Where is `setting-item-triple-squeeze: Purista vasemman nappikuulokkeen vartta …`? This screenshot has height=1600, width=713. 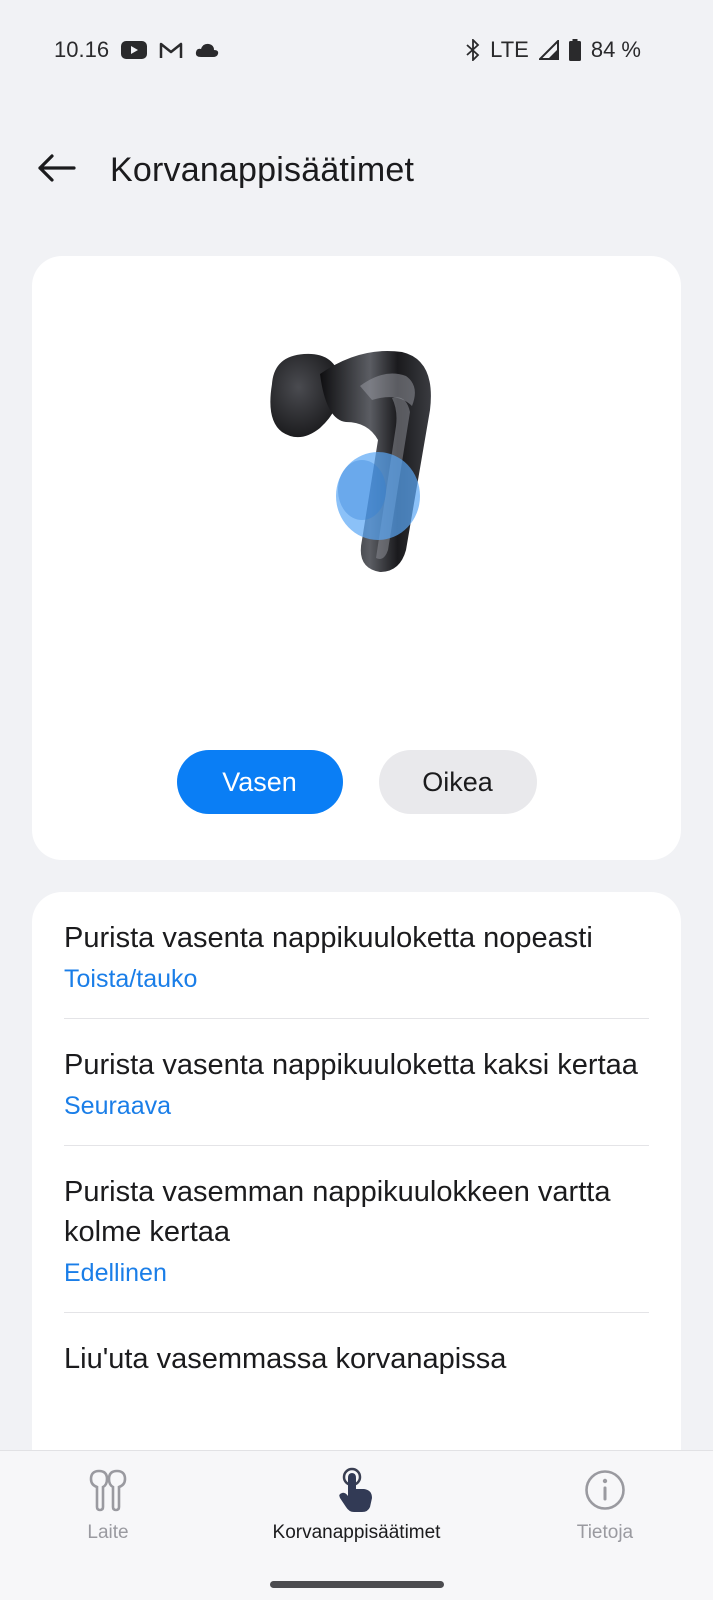 setting-item-triple-squeeze: Purista vasemman nappikuulokkeen vartta … is located at coordinates (356, 1229).